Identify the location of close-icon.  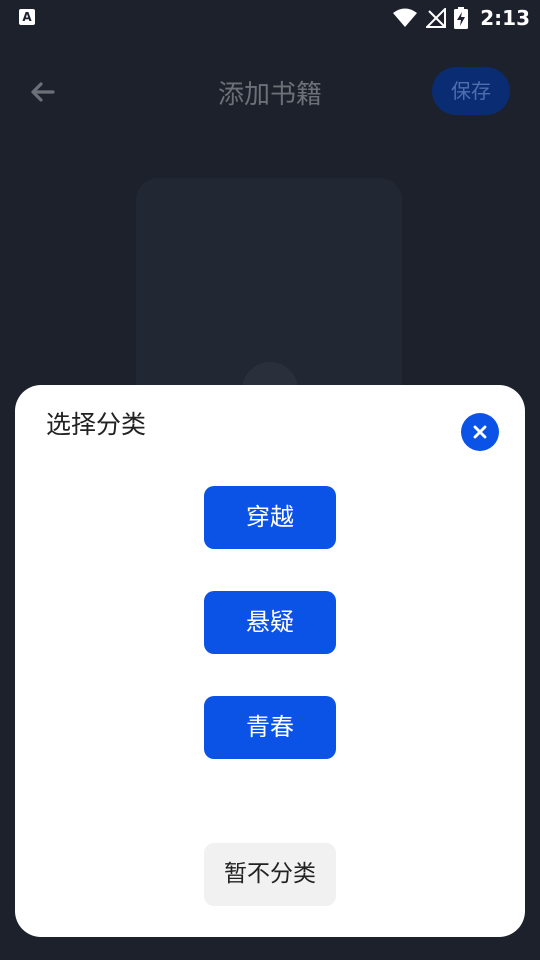
(480, 432).